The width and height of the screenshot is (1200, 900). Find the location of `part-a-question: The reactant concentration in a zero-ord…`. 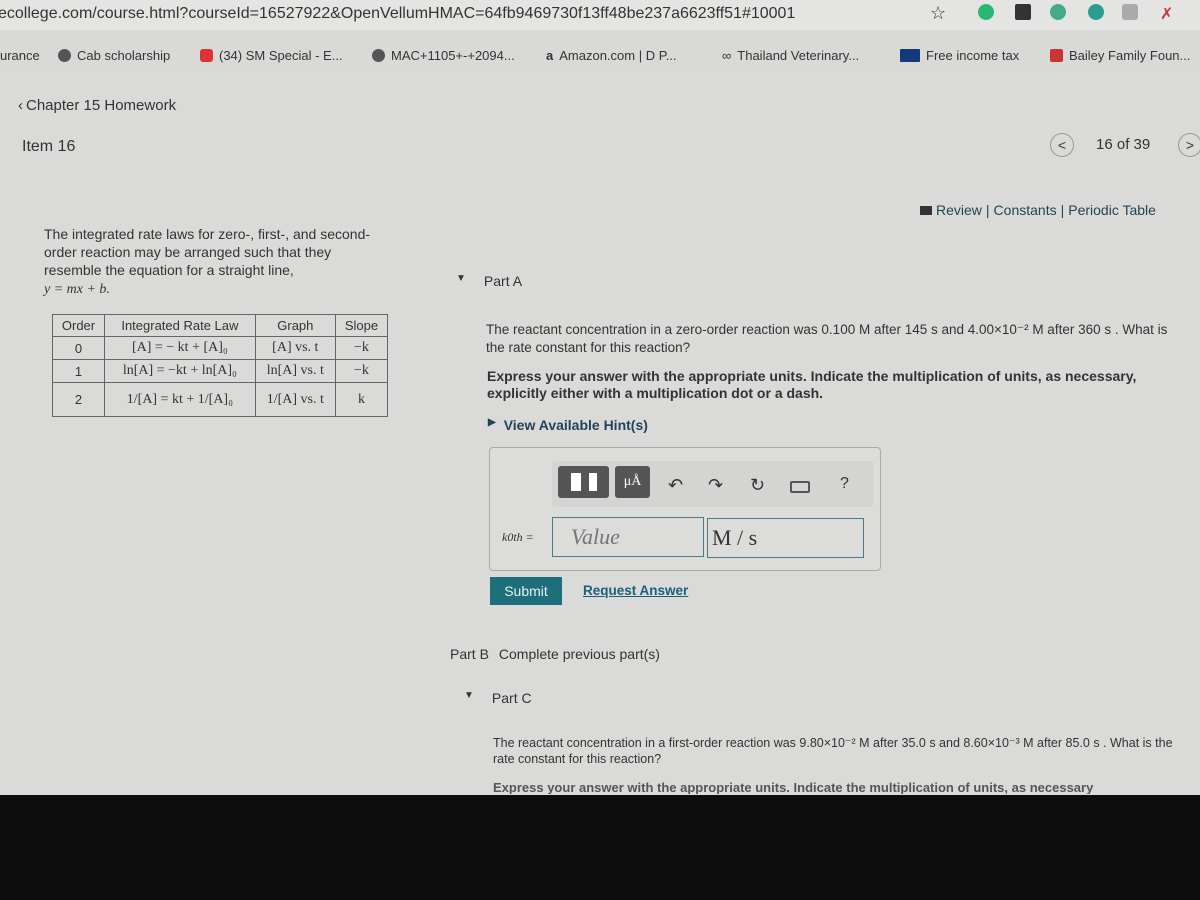

part-a-question: The reactant concentration in a zero-ord… is located at coordinates (827, 338).